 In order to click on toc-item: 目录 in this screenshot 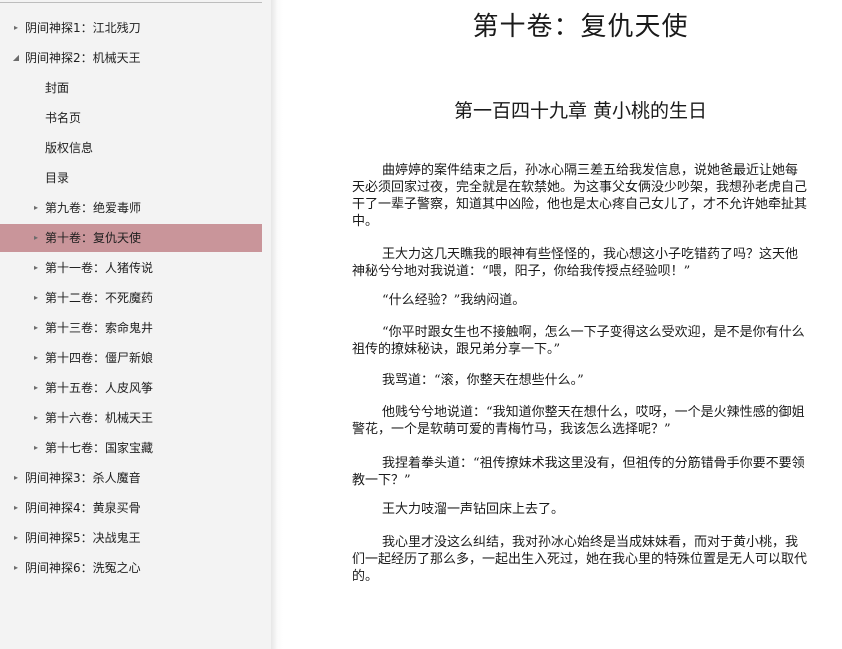, I will do `click(131, 178)`.